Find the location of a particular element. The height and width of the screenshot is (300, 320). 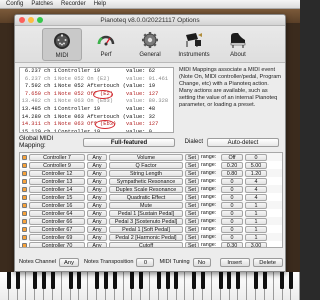

mapping-parameter-select: Cutoff is located at coordinates (146, 244).